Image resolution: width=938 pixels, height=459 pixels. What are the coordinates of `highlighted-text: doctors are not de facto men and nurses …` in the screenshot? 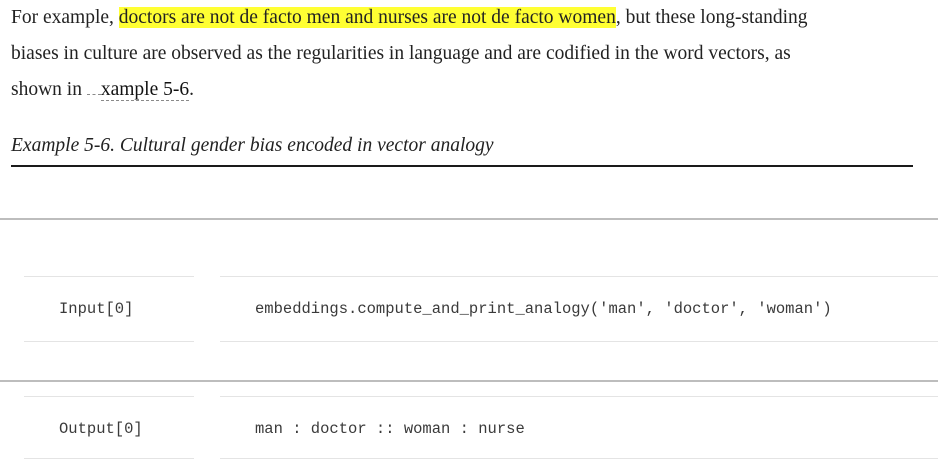 It's located at (367, 17).